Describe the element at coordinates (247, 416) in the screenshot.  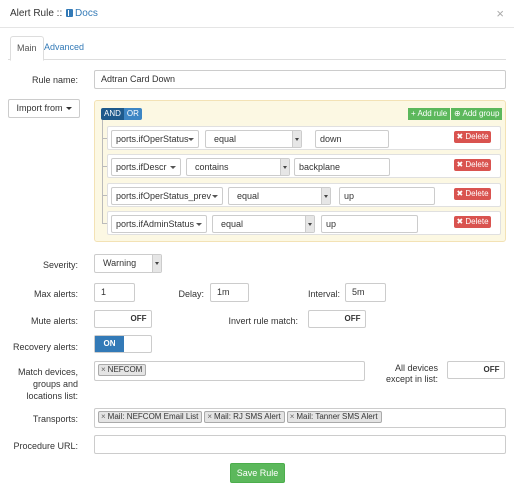
I see `tag-label: Mail: RJ SMS Alert` at that location.